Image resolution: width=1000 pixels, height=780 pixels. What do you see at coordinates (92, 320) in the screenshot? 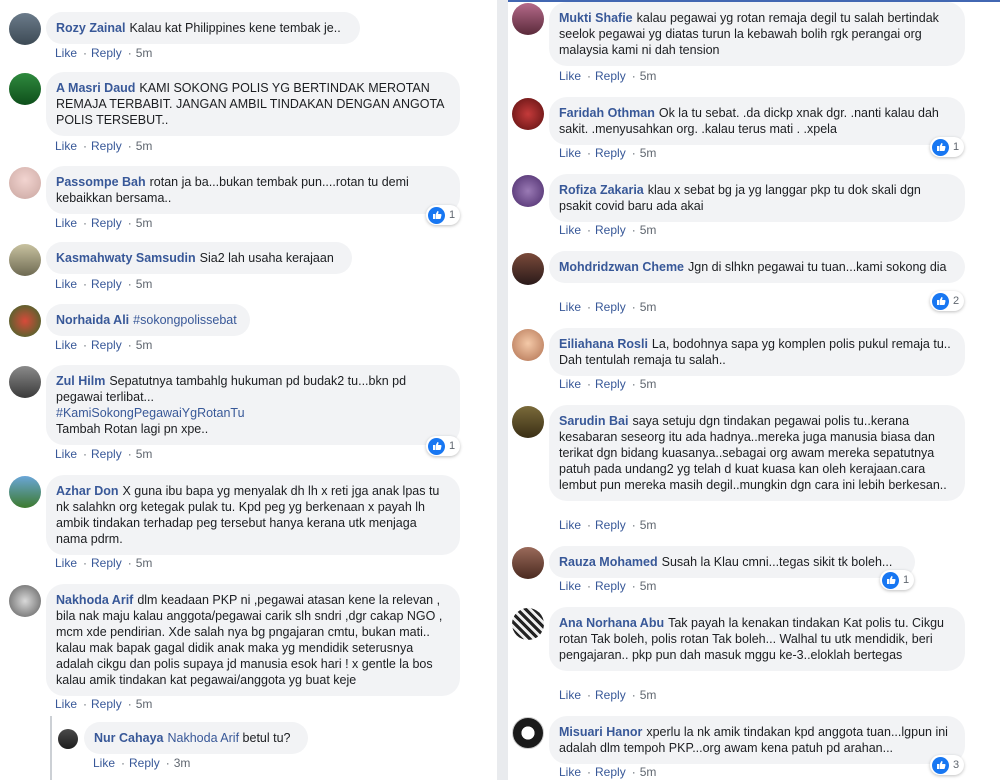
I see `comment-author: Norhaida Ali` at bounding box center [92, 320].